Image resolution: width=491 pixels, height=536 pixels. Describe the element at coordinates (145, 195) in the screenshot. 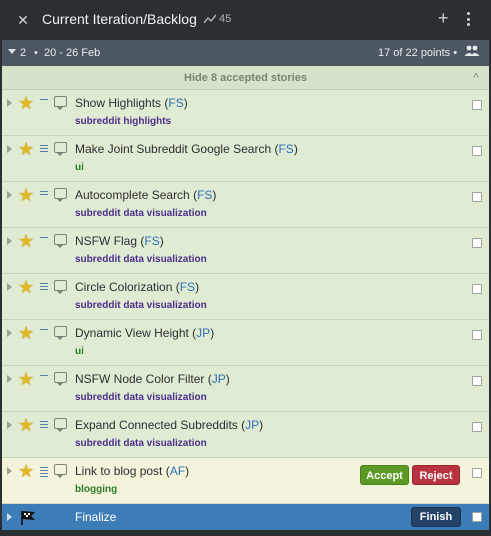

I see `story-title: Autocomplete Search (FS)` at that location.